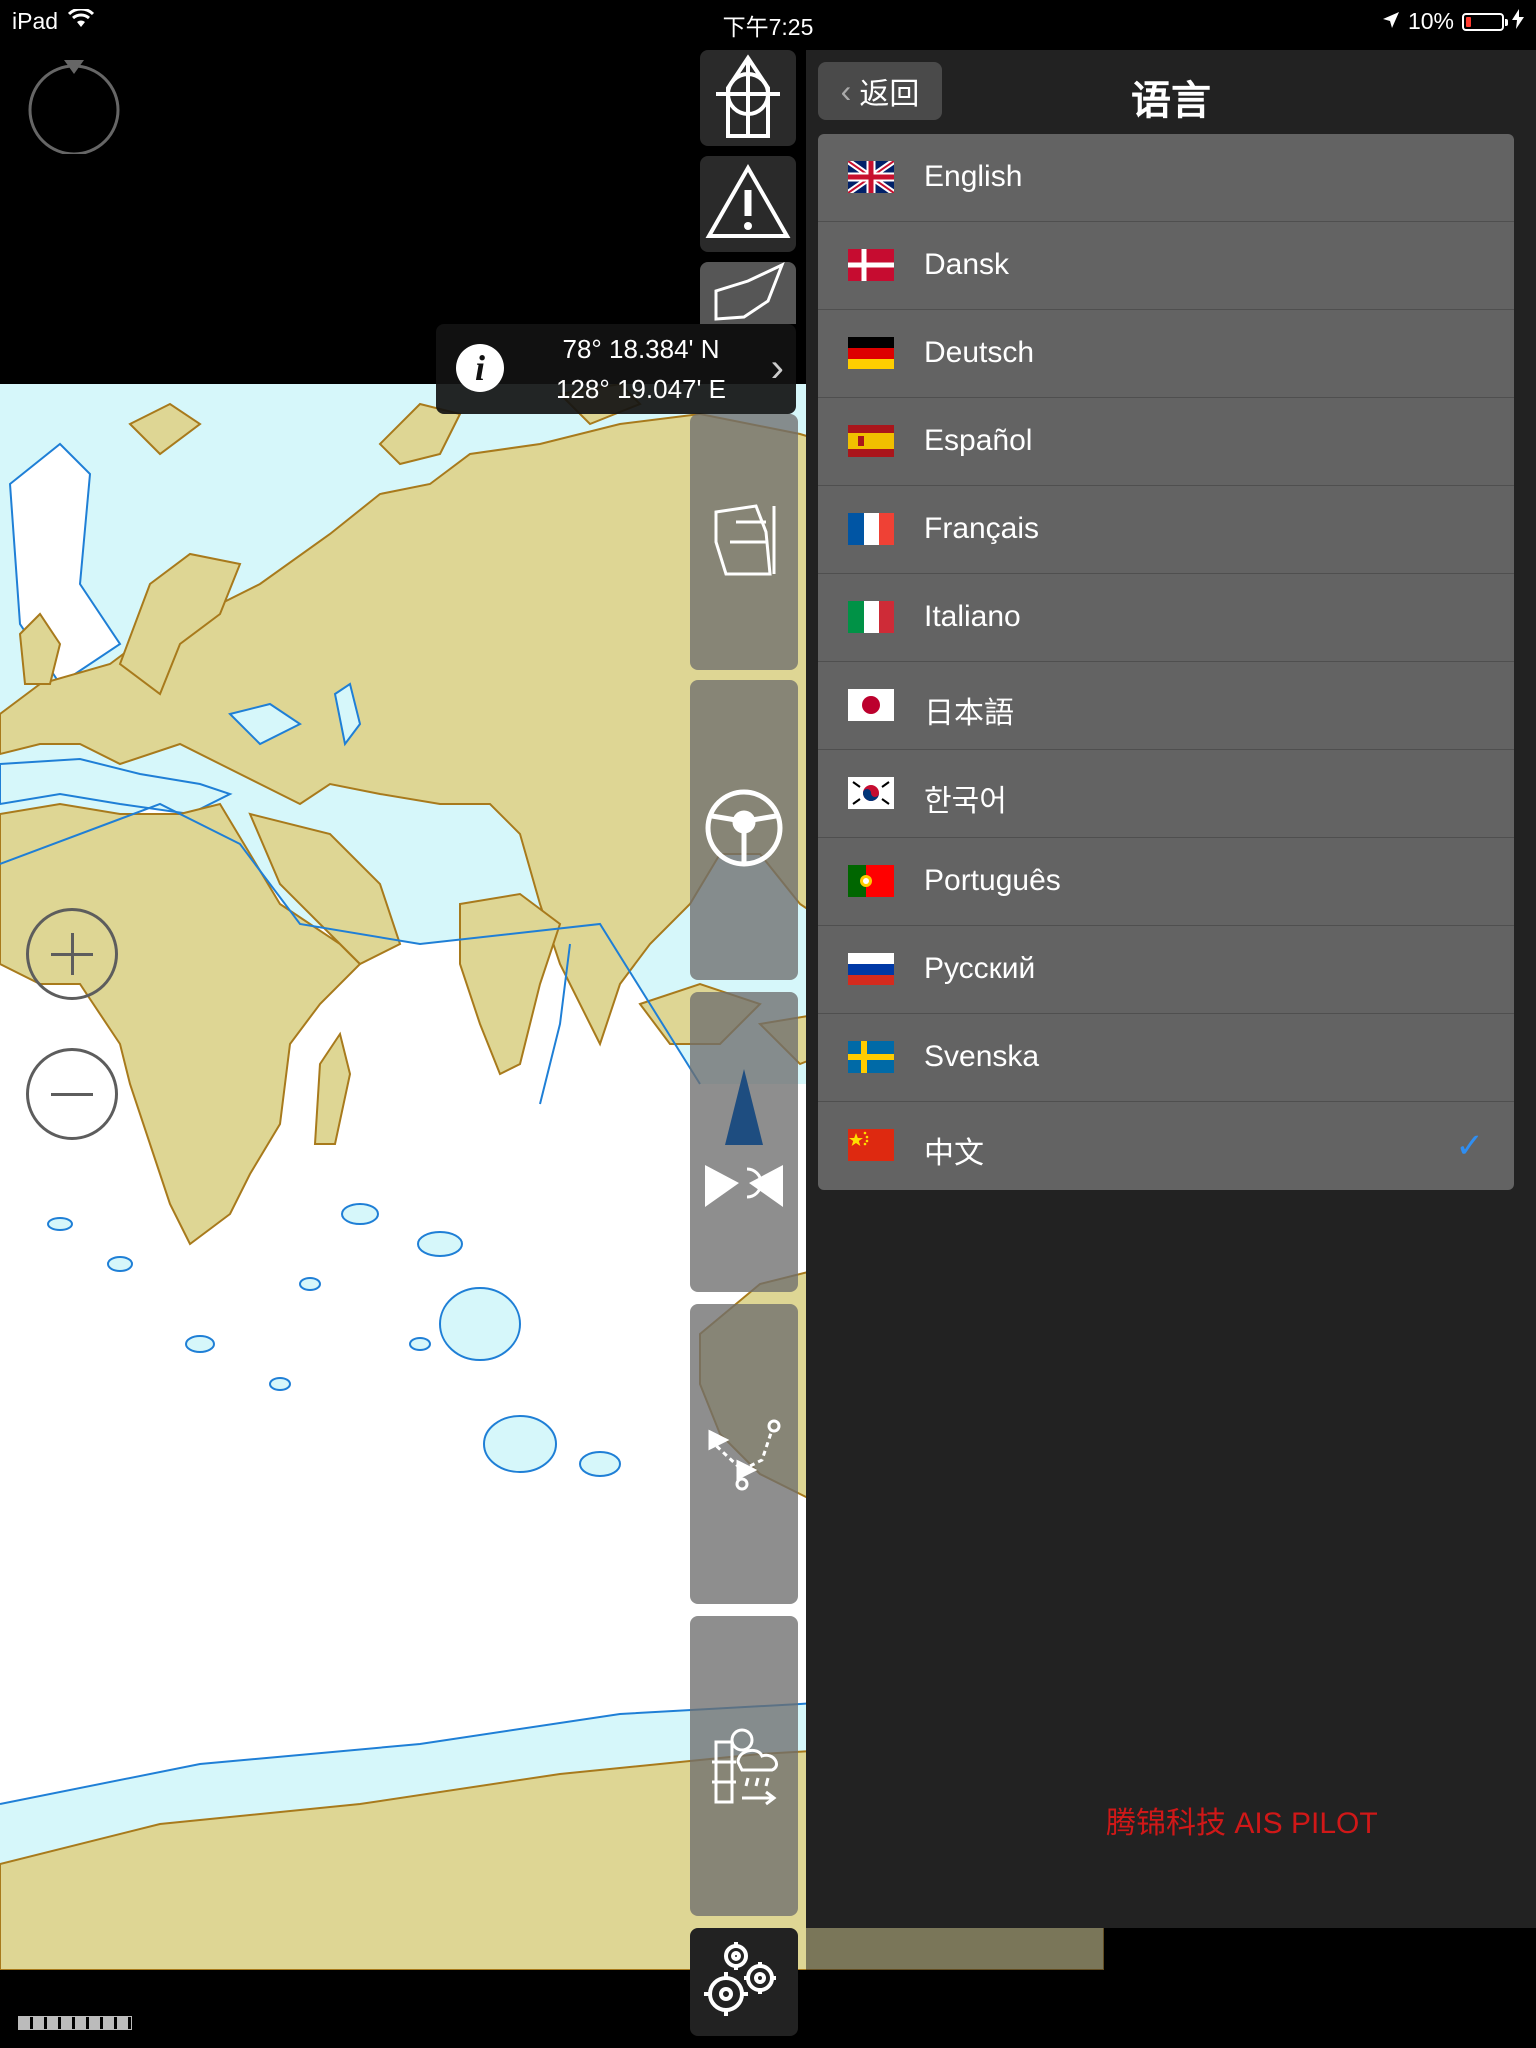 Image resolution: width=1536 pixels, height=2048 pixels. I want to click on watermark: 腾锦科技 AIS PILOT, so click(1242, 1823).